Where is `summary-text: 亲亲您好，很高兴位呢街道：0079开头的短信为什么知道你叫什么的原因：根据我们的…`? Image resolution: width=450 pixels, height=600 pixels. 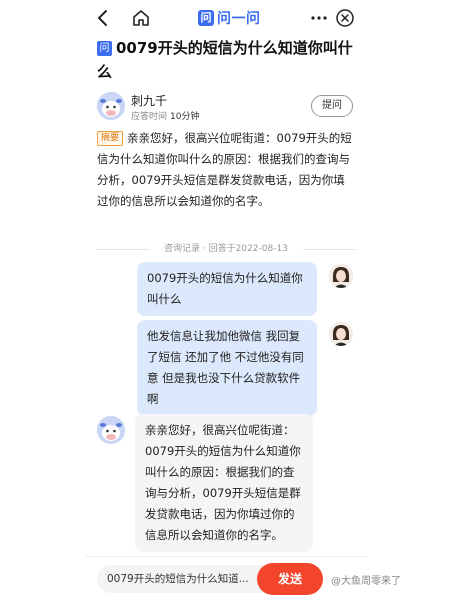 summary-text: 亲亲您好，很高兴位呢街道：0079开头的短信为什么知道你叫什么的原因：根据我们的… is located at coordinates (224, 169).